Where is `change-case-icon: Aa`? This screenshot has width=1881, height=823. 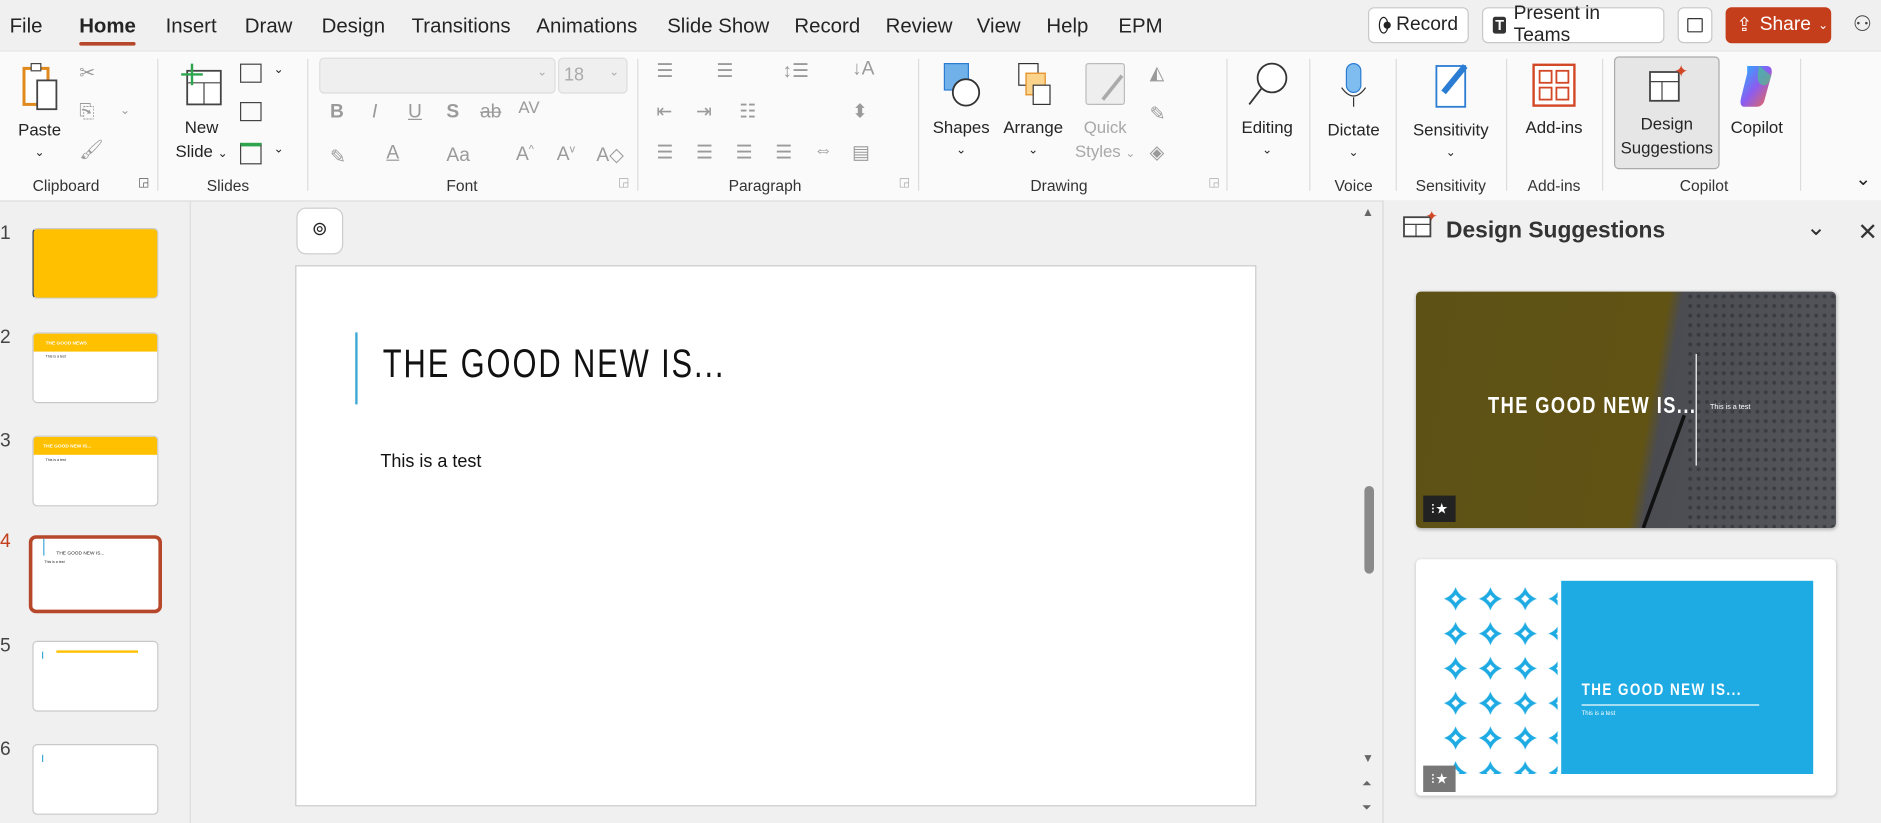 change-case-icon: Aa is located at coordinates (457, 156).